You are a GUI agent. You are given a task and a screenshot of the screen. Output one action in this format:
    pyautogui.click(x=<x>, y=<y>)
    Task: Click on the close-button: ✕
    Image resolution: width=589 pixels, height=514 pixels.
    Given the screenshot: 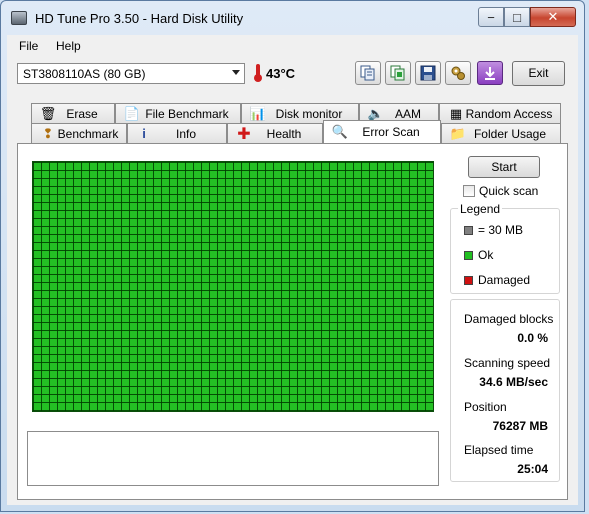 What is the action you would take?
    pyautogui.click(x=553, y=17)
    